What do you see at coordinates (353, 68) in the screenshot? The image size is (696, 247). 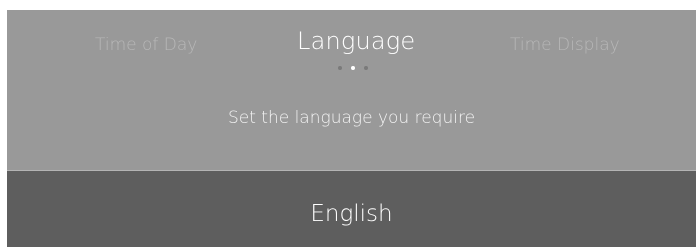 I see `page-dot-2-active` at bounding box center [353, 68].